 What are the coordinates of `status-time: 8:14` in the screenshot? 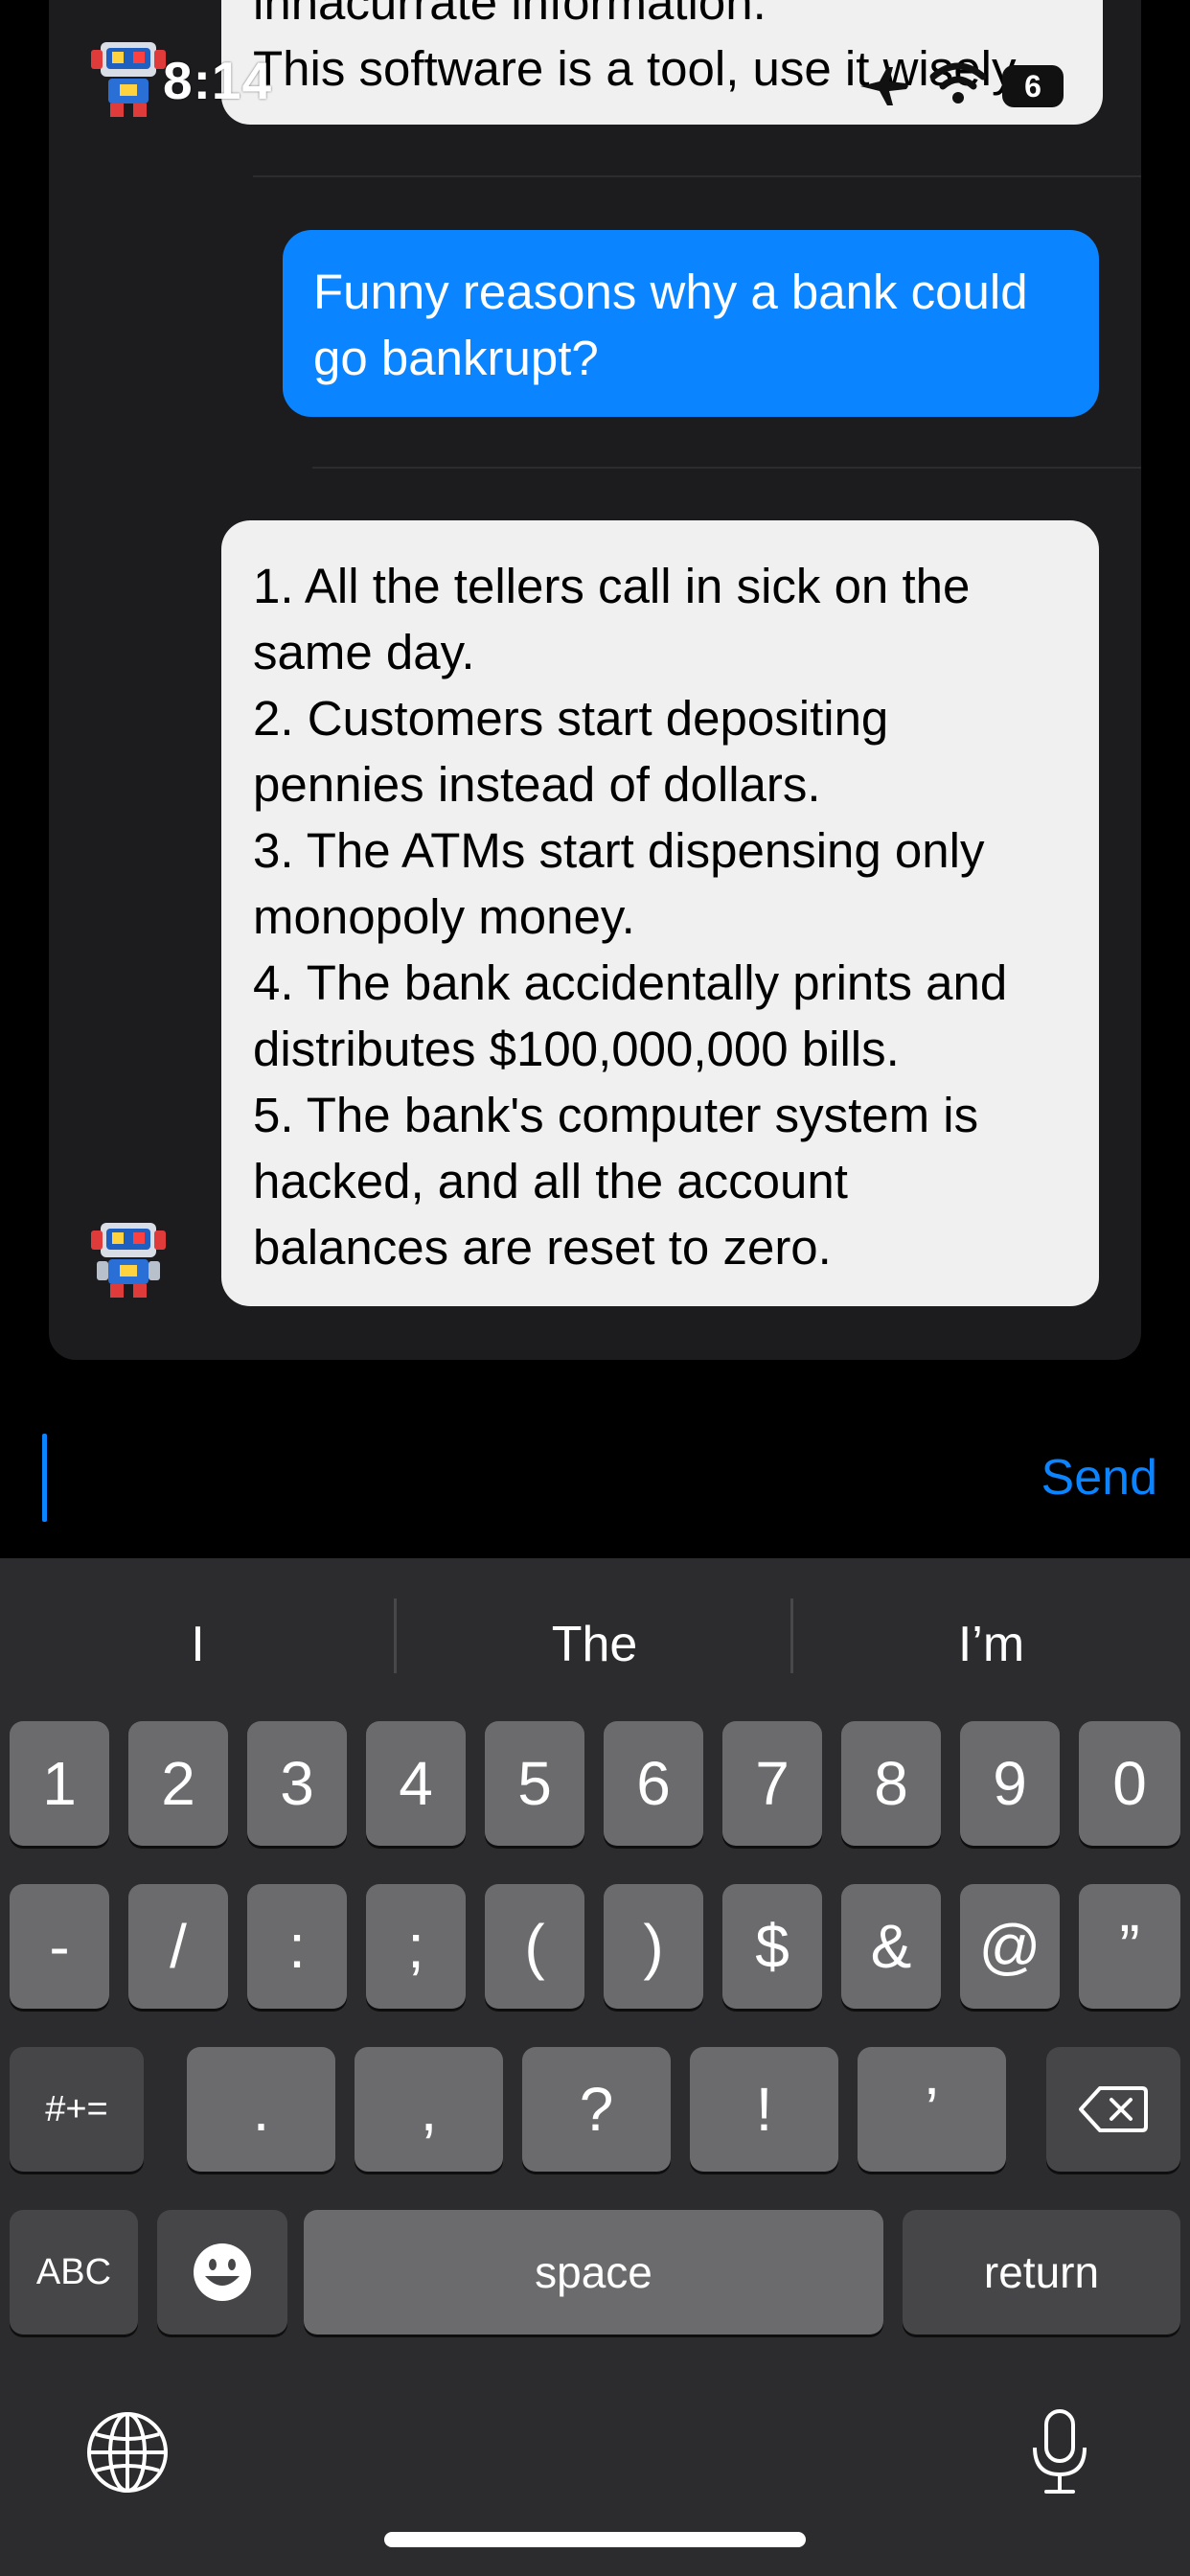 It's located at (218, 80).